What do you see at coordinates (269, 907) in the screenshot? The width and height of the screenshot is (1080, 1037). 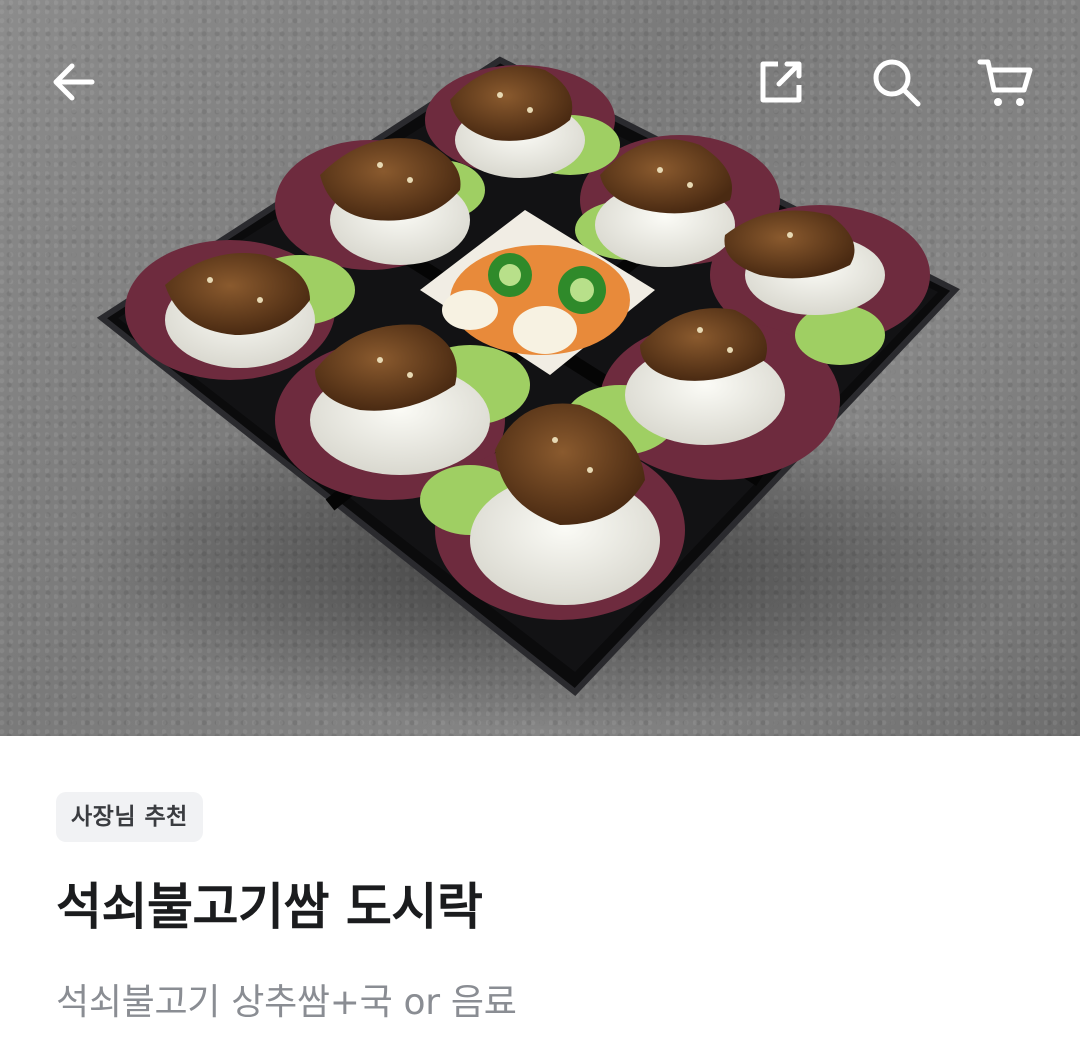 I see `product-title: 석쇠불고기쌈 도시락` at bounding box center [269, 907].